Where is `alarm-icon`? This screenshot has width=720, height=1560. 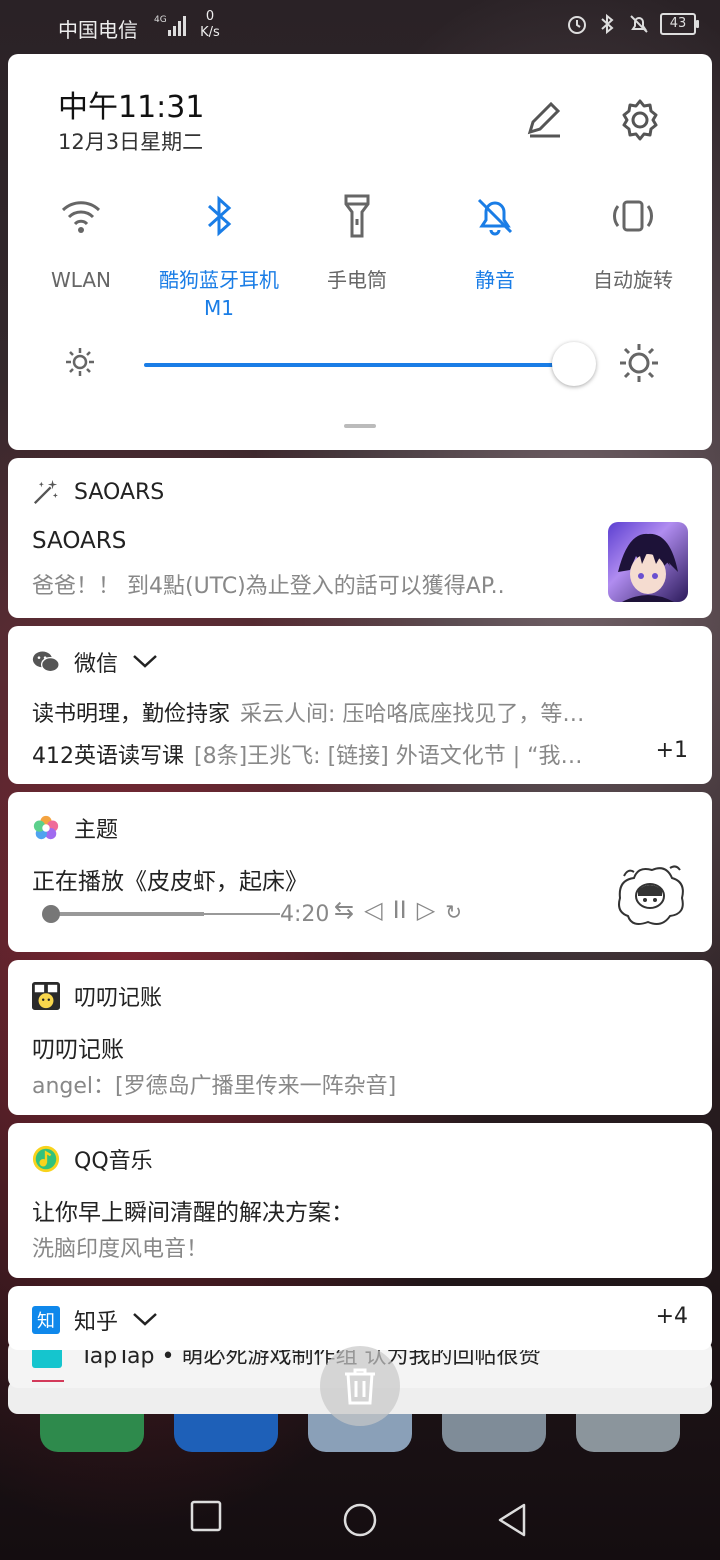 alarm-icon is located at coordinates (577, 25).